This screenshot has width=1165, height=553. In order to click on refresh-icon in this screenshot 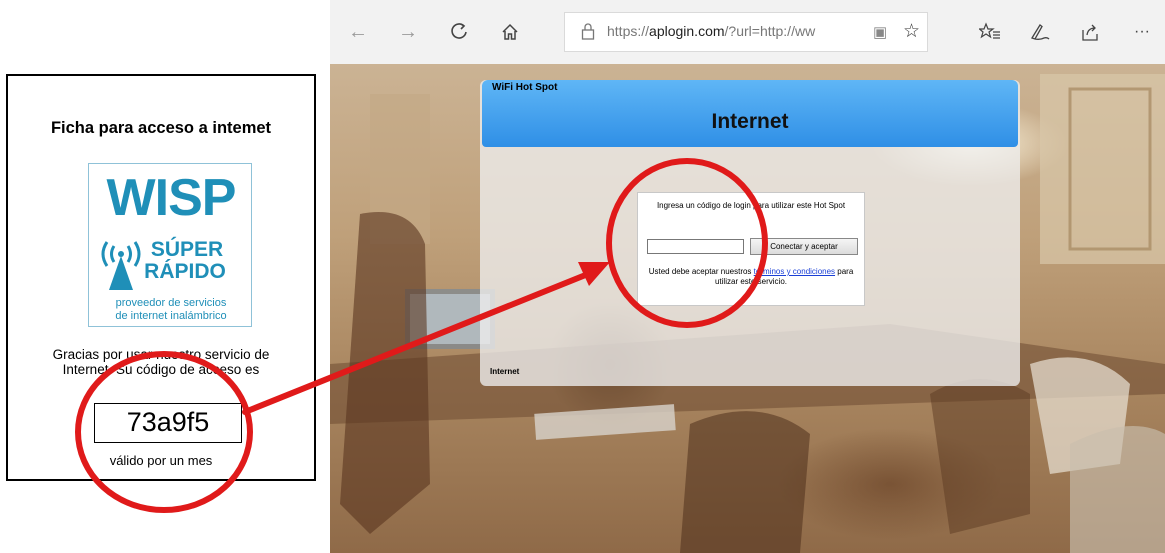, I will do `click(460, 32)`.